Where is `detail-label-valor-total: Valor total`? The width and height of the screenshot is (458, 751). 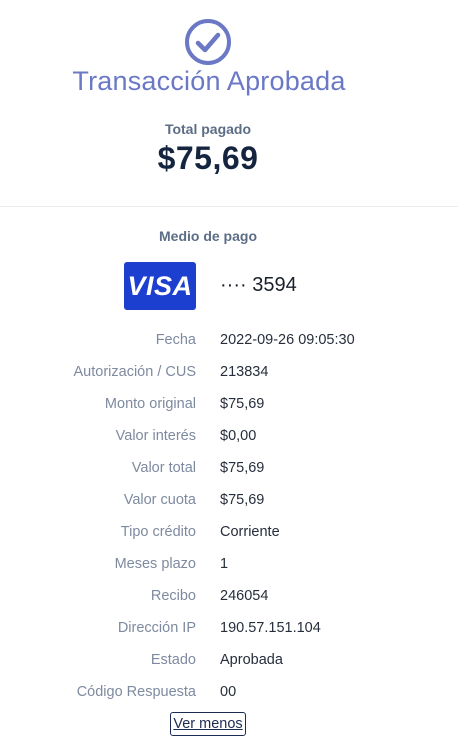
detail-label-valor-total: Valor total is located at coordinates (163, 468).